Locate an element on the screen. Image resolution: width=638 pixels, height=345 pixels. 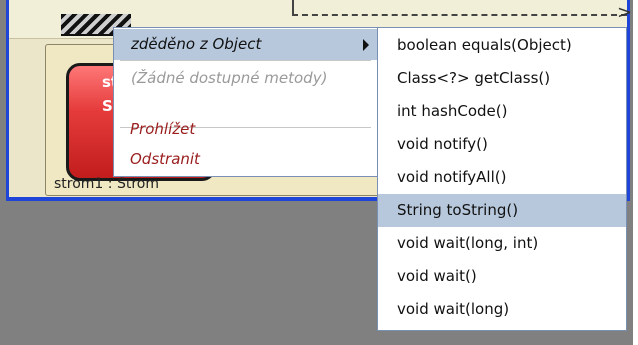
submenu-item-wait-long-int: void wait(long, int) is located at coordinates (502, 243).